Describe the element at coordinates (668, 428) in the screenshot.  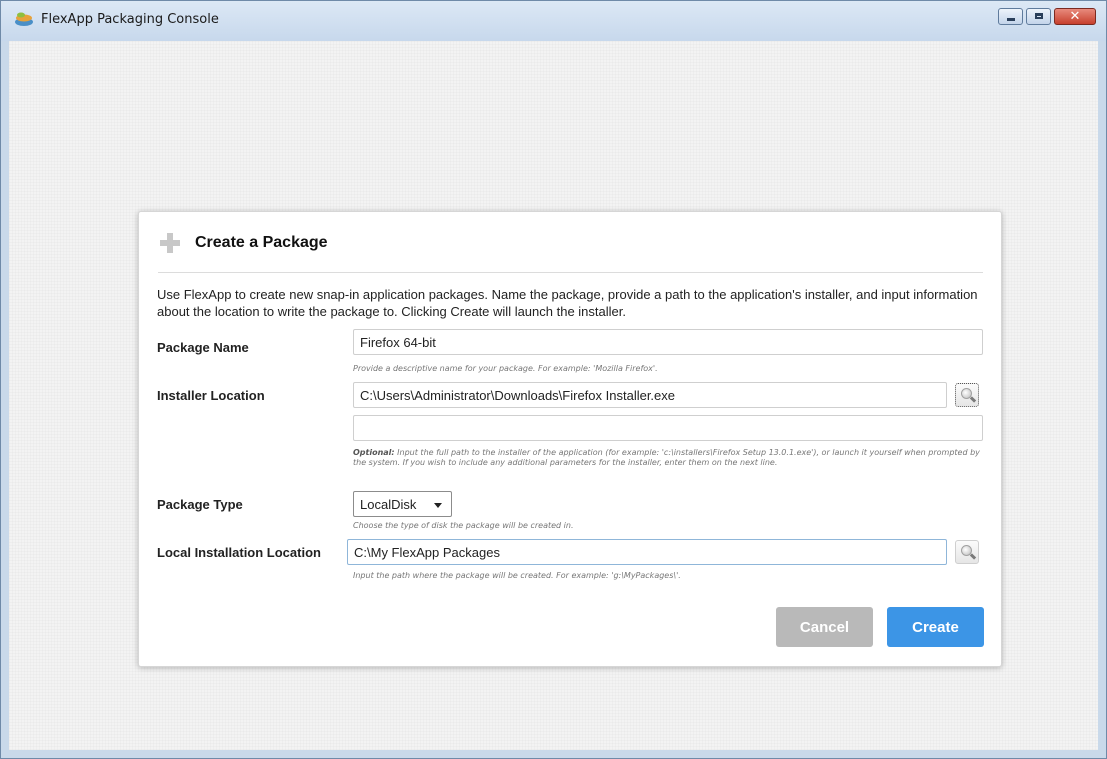
I see `installer-parameters-input` at that location.